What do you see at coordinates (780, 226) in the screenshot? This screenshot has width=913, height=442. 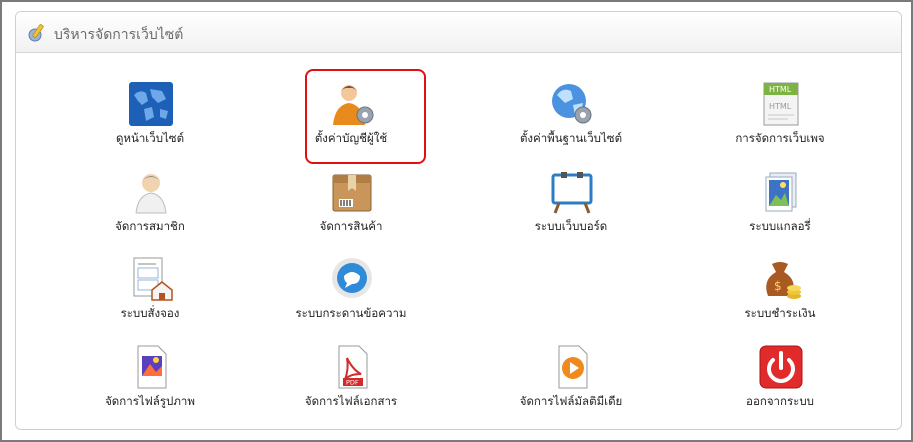 I see `menu-item-label: ระบบแกลอรี่` at bounding box center [780, 226].